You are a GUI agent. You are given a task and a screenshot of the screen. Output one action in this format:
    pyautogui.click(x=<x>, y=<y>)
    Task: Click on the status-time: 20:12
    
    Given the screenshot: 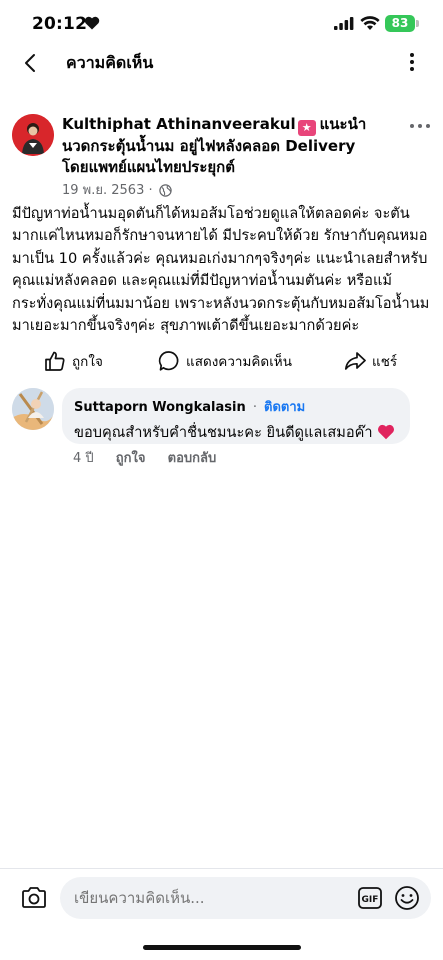 What is the action you would take?
    pyautogui.click(x=60, y=24)
    